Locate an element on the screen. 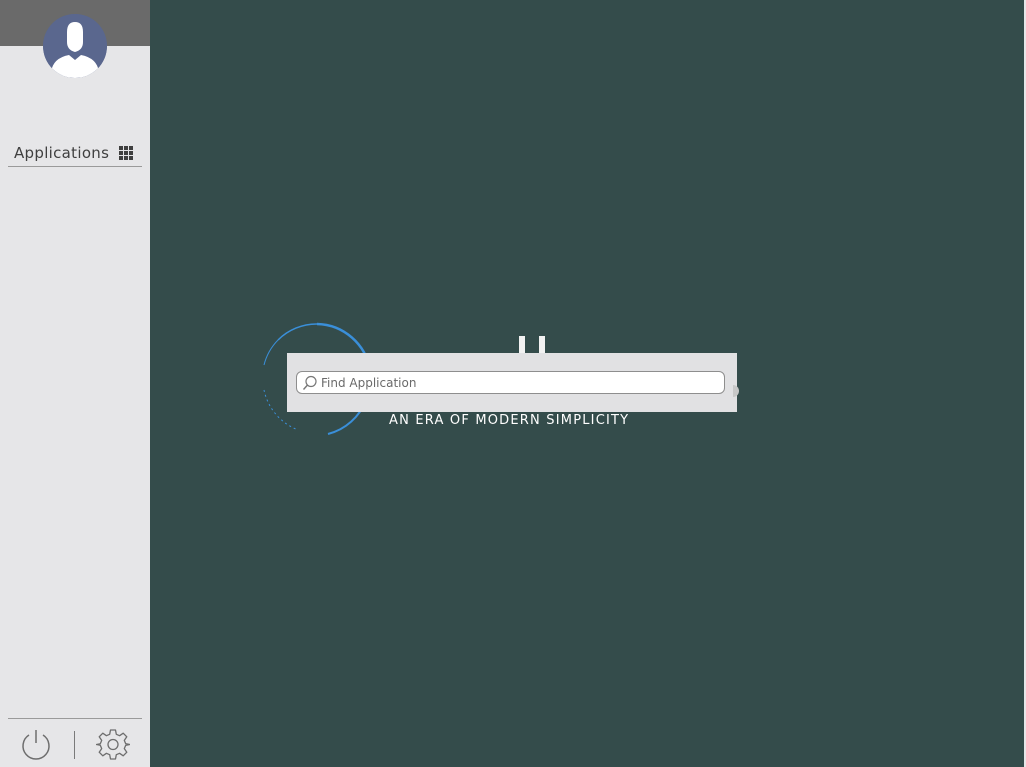  user-avatar-icon is located at coordinates (75, 46).